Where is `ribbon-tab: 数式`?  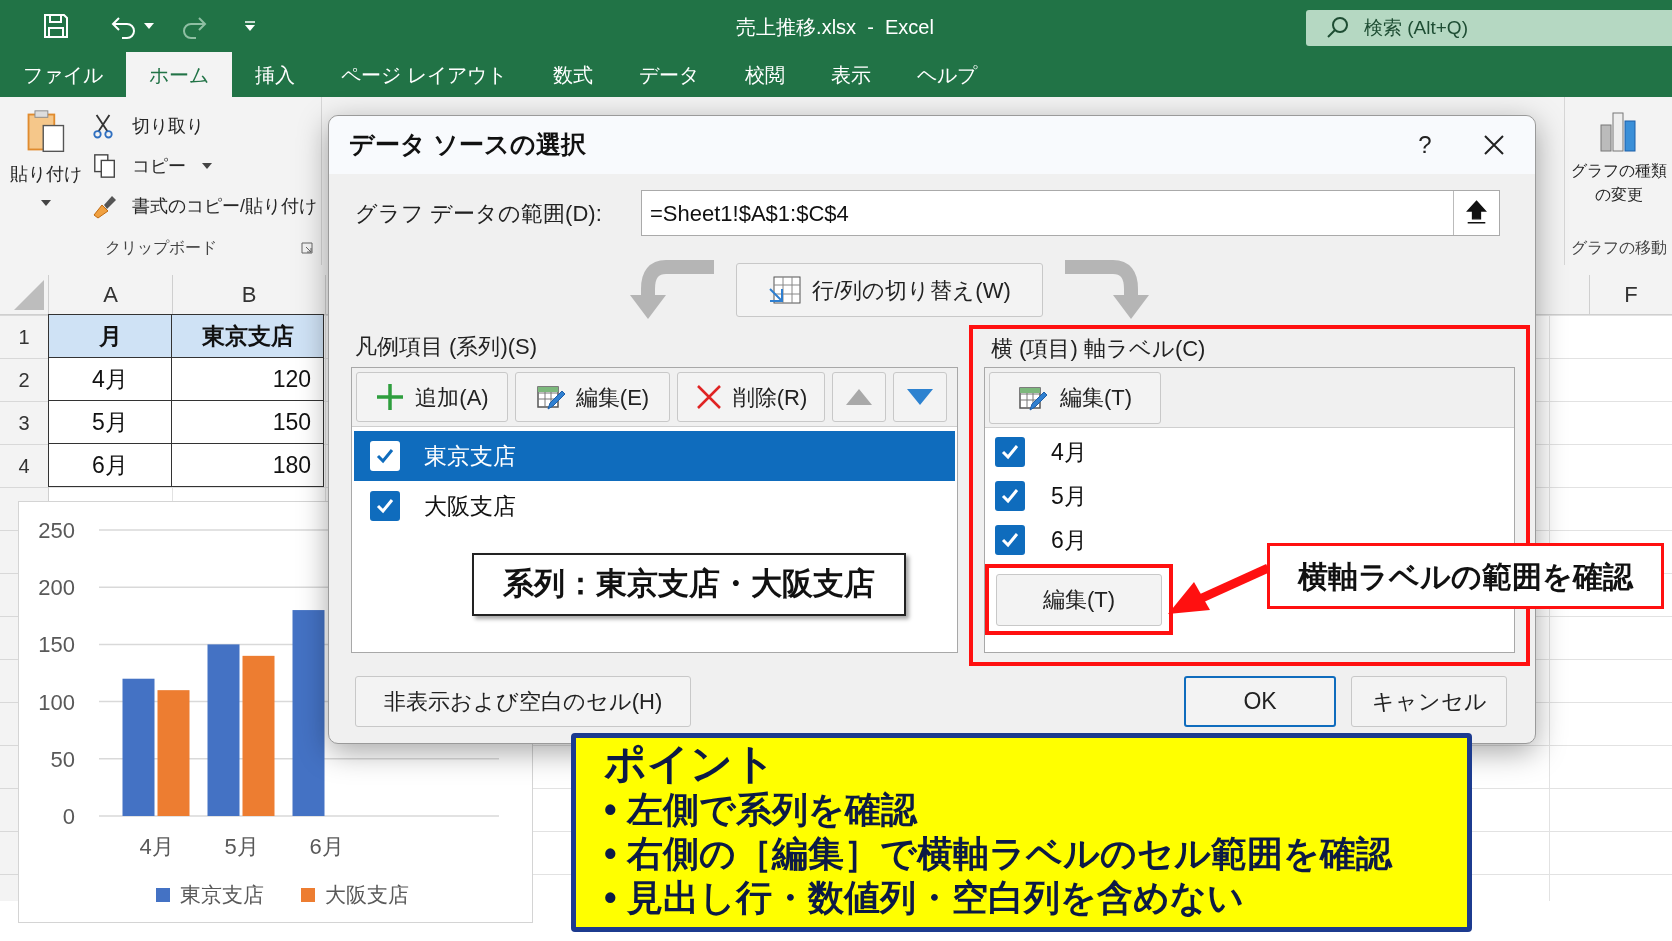
ribbon-tab: 数式 is located at coordinates (572, 74).